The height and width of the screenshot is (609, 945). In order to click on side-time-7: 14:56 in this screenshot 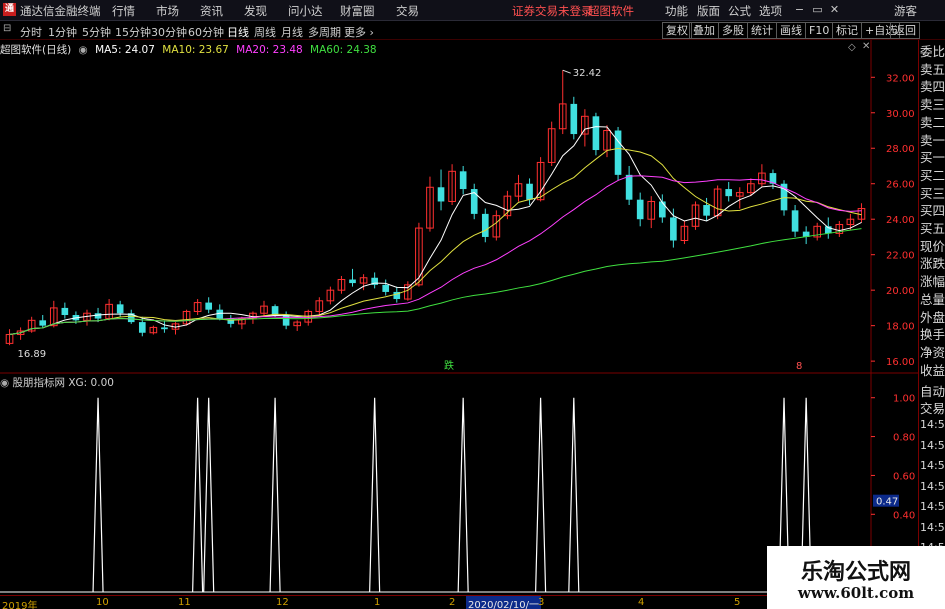, I will do `click(932, 527)`.